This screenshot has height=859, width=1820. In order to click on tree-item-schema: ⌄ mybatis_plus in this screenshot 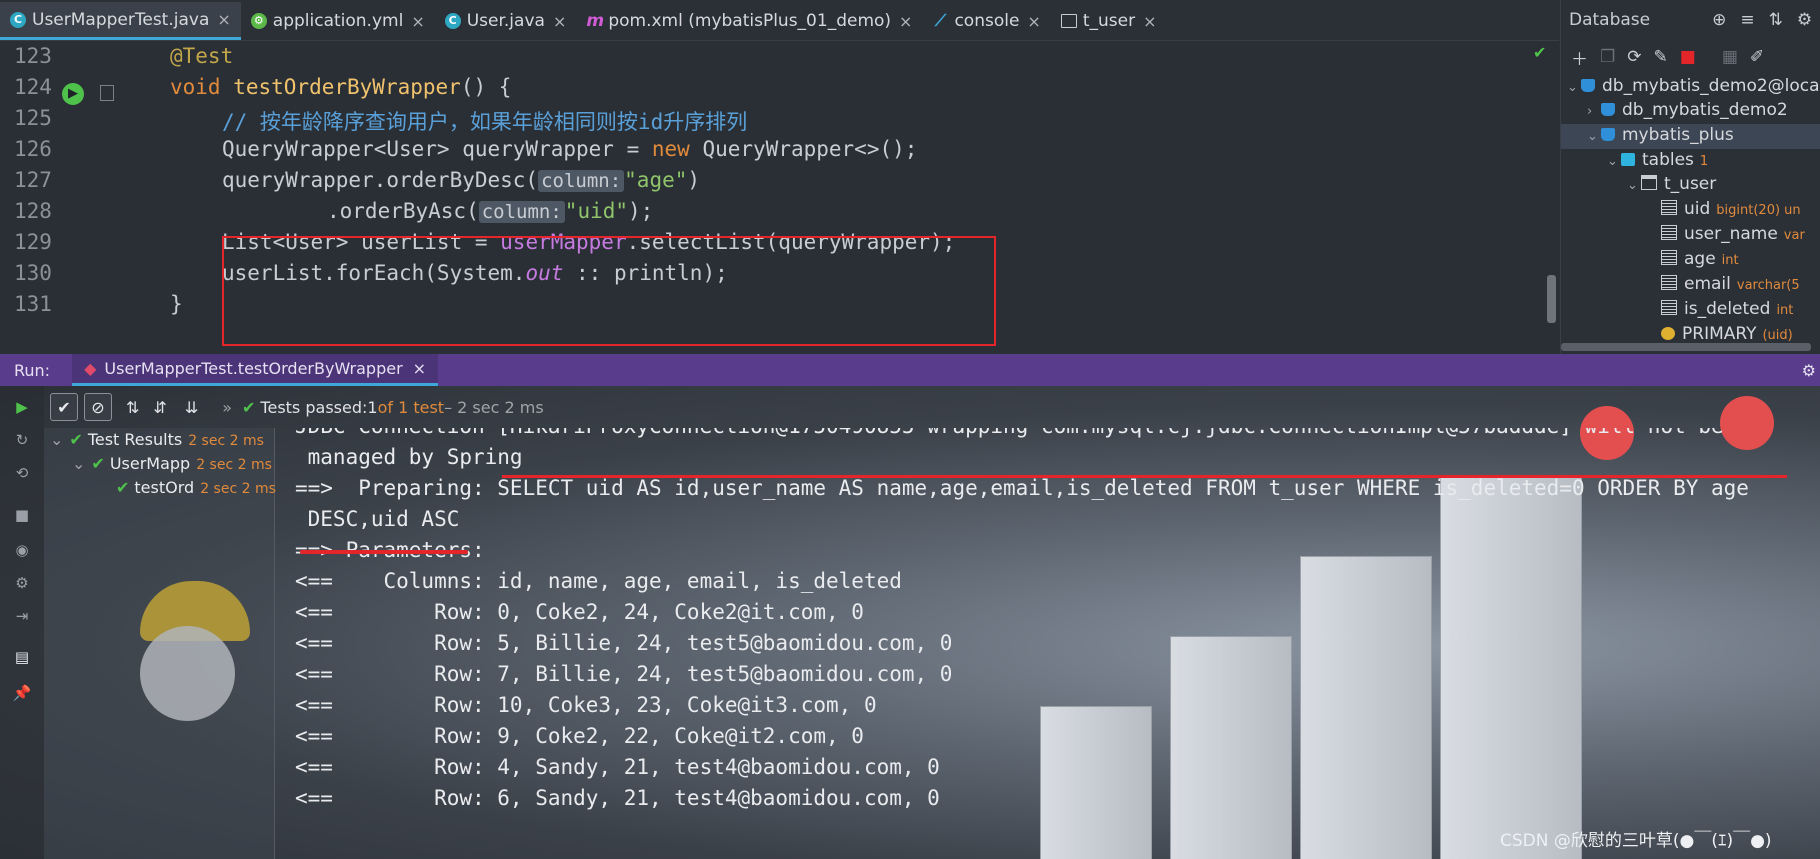, I will do `click(1660, 135)`.